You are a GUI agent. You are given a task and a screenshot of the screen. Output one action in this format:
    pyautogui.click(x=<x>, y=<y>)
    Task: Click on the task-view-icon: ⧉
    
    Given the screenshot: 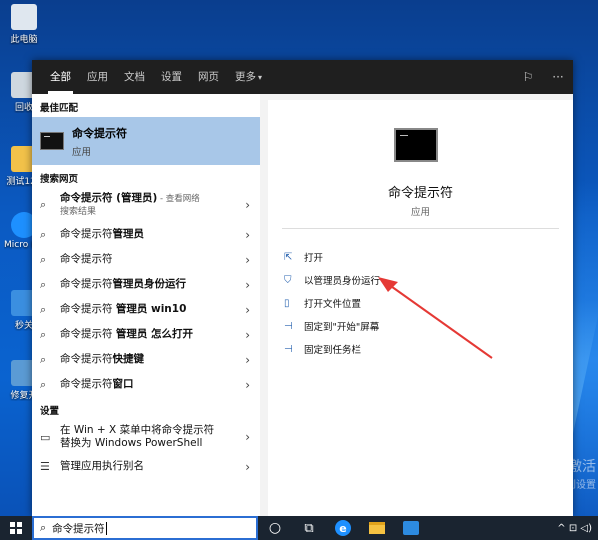 What is the action you would take?
    pyautogui.click(x=309, y=528)
    